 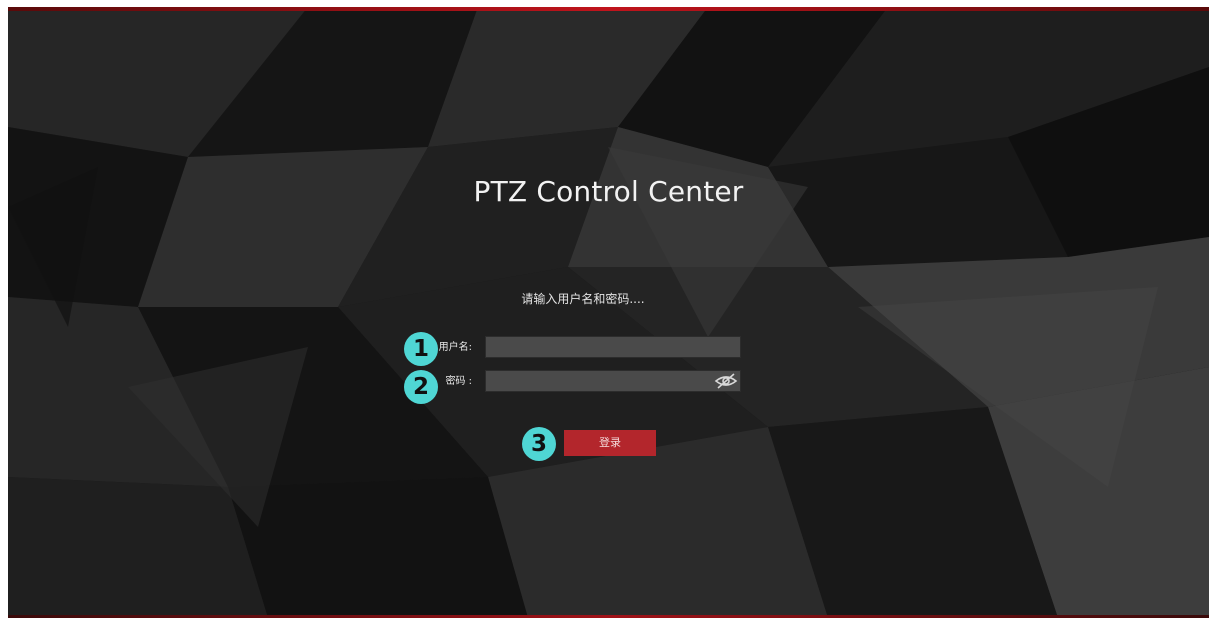 What do you see at coordinates (458, 381) in the screenshot?
I see `password-label: 密码 :` at bounding box center [458, 381].